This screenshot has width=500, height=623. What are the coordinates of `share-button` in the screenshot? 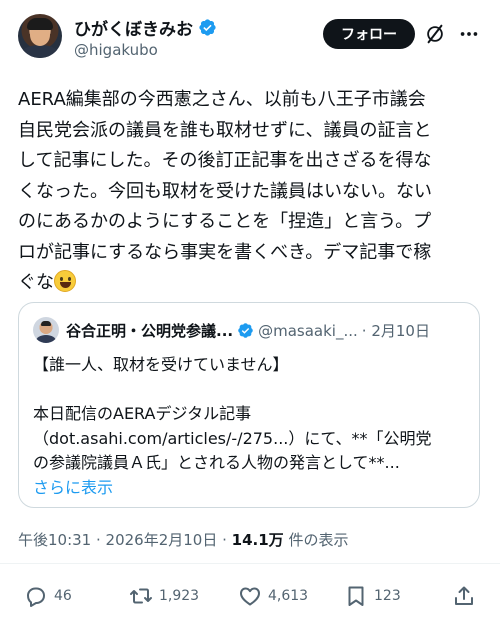 It's located at (464, 596).